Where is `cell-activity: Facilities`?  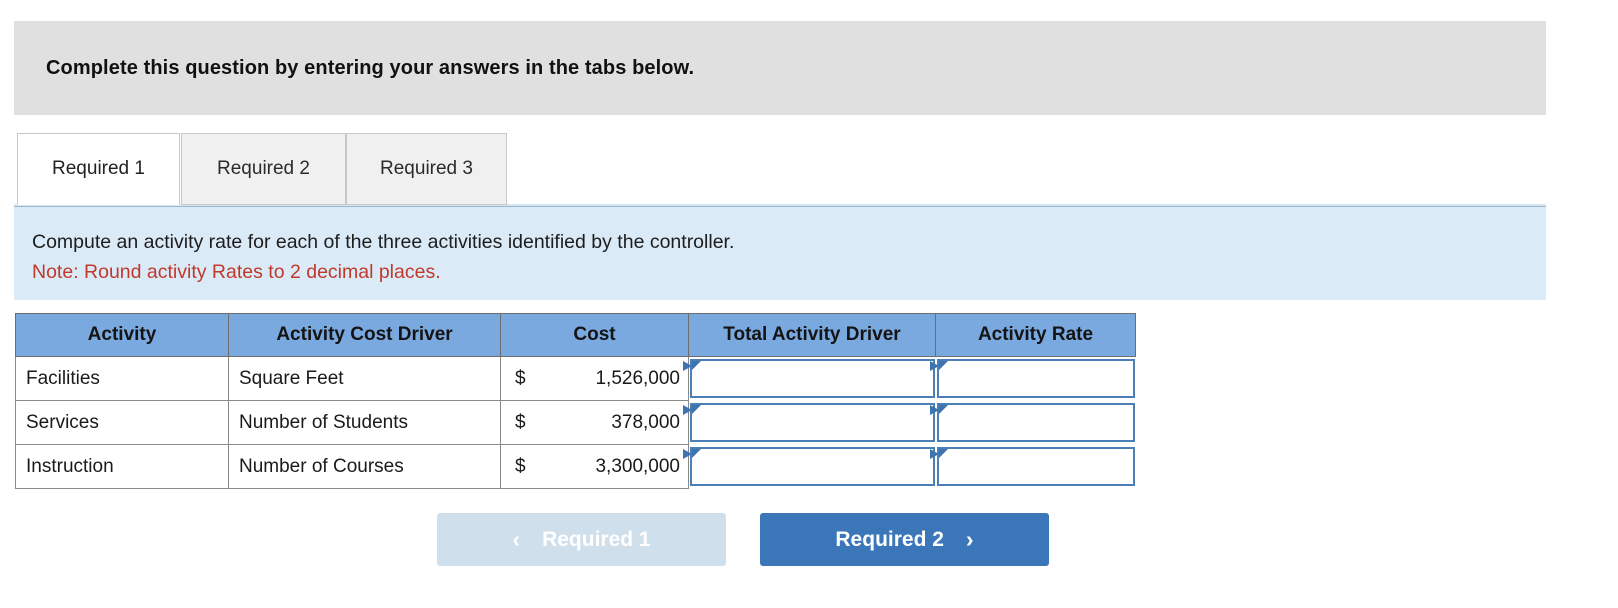 cell-activity: Facilities is located at coordinates (122, 378).